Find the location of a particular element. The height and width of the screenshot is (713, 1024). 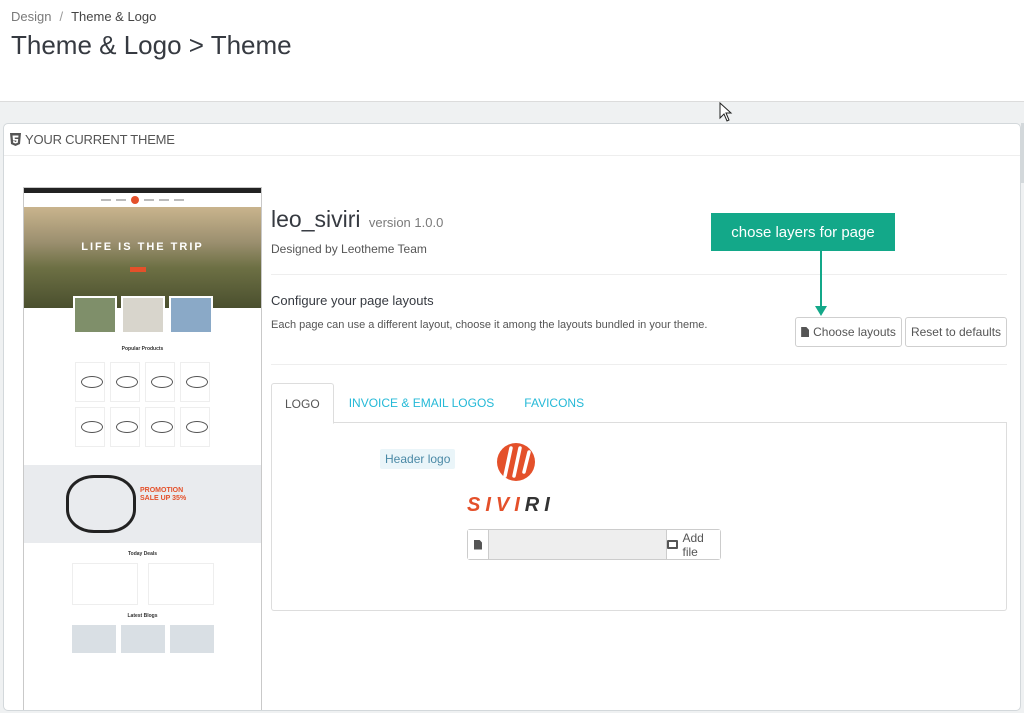

logo-tabs: LOGO INVOICE & EMAIL LOGOS FAVICONS is located at coordinates (639, 403).